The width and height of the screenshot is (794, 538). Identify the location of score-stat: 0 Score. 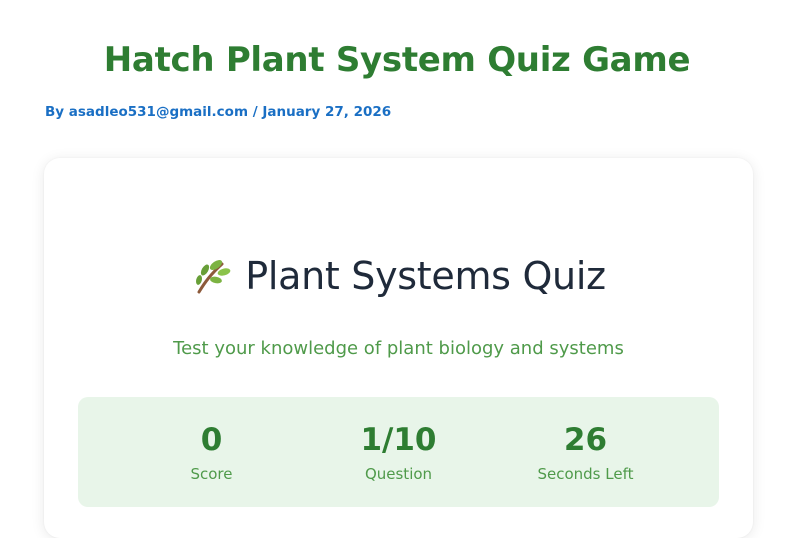
(212, 440).